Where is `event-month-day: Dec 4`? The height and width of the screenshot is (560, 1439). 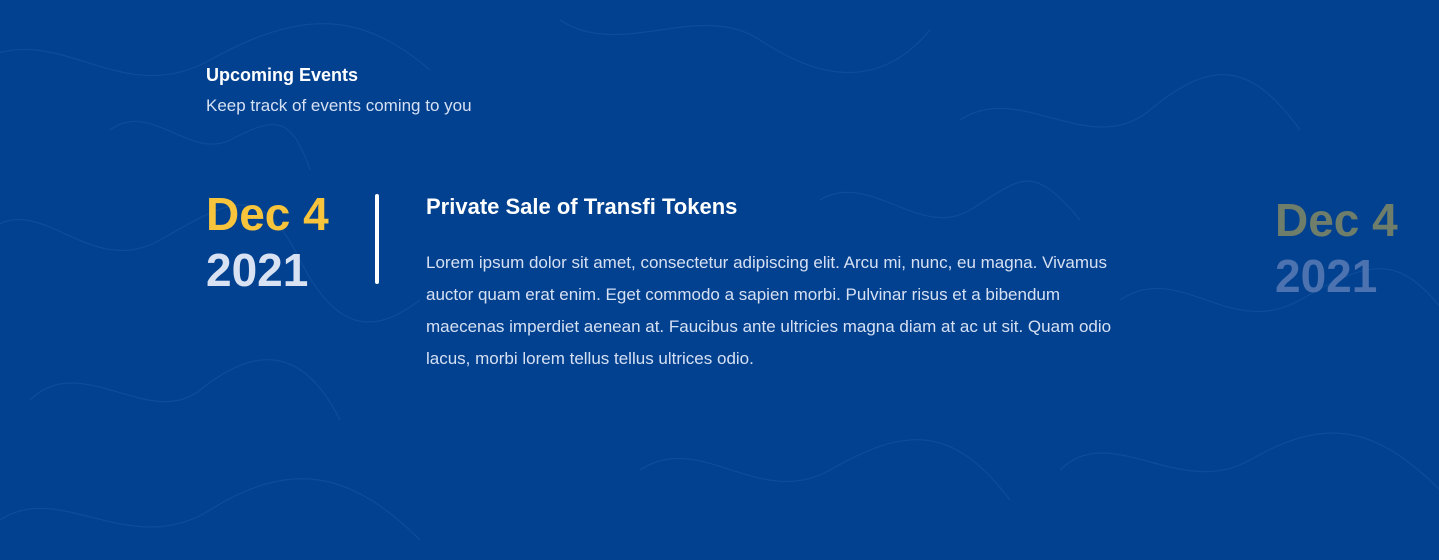 event-month-day: Dec 4 is located at coordinates (267, 214).